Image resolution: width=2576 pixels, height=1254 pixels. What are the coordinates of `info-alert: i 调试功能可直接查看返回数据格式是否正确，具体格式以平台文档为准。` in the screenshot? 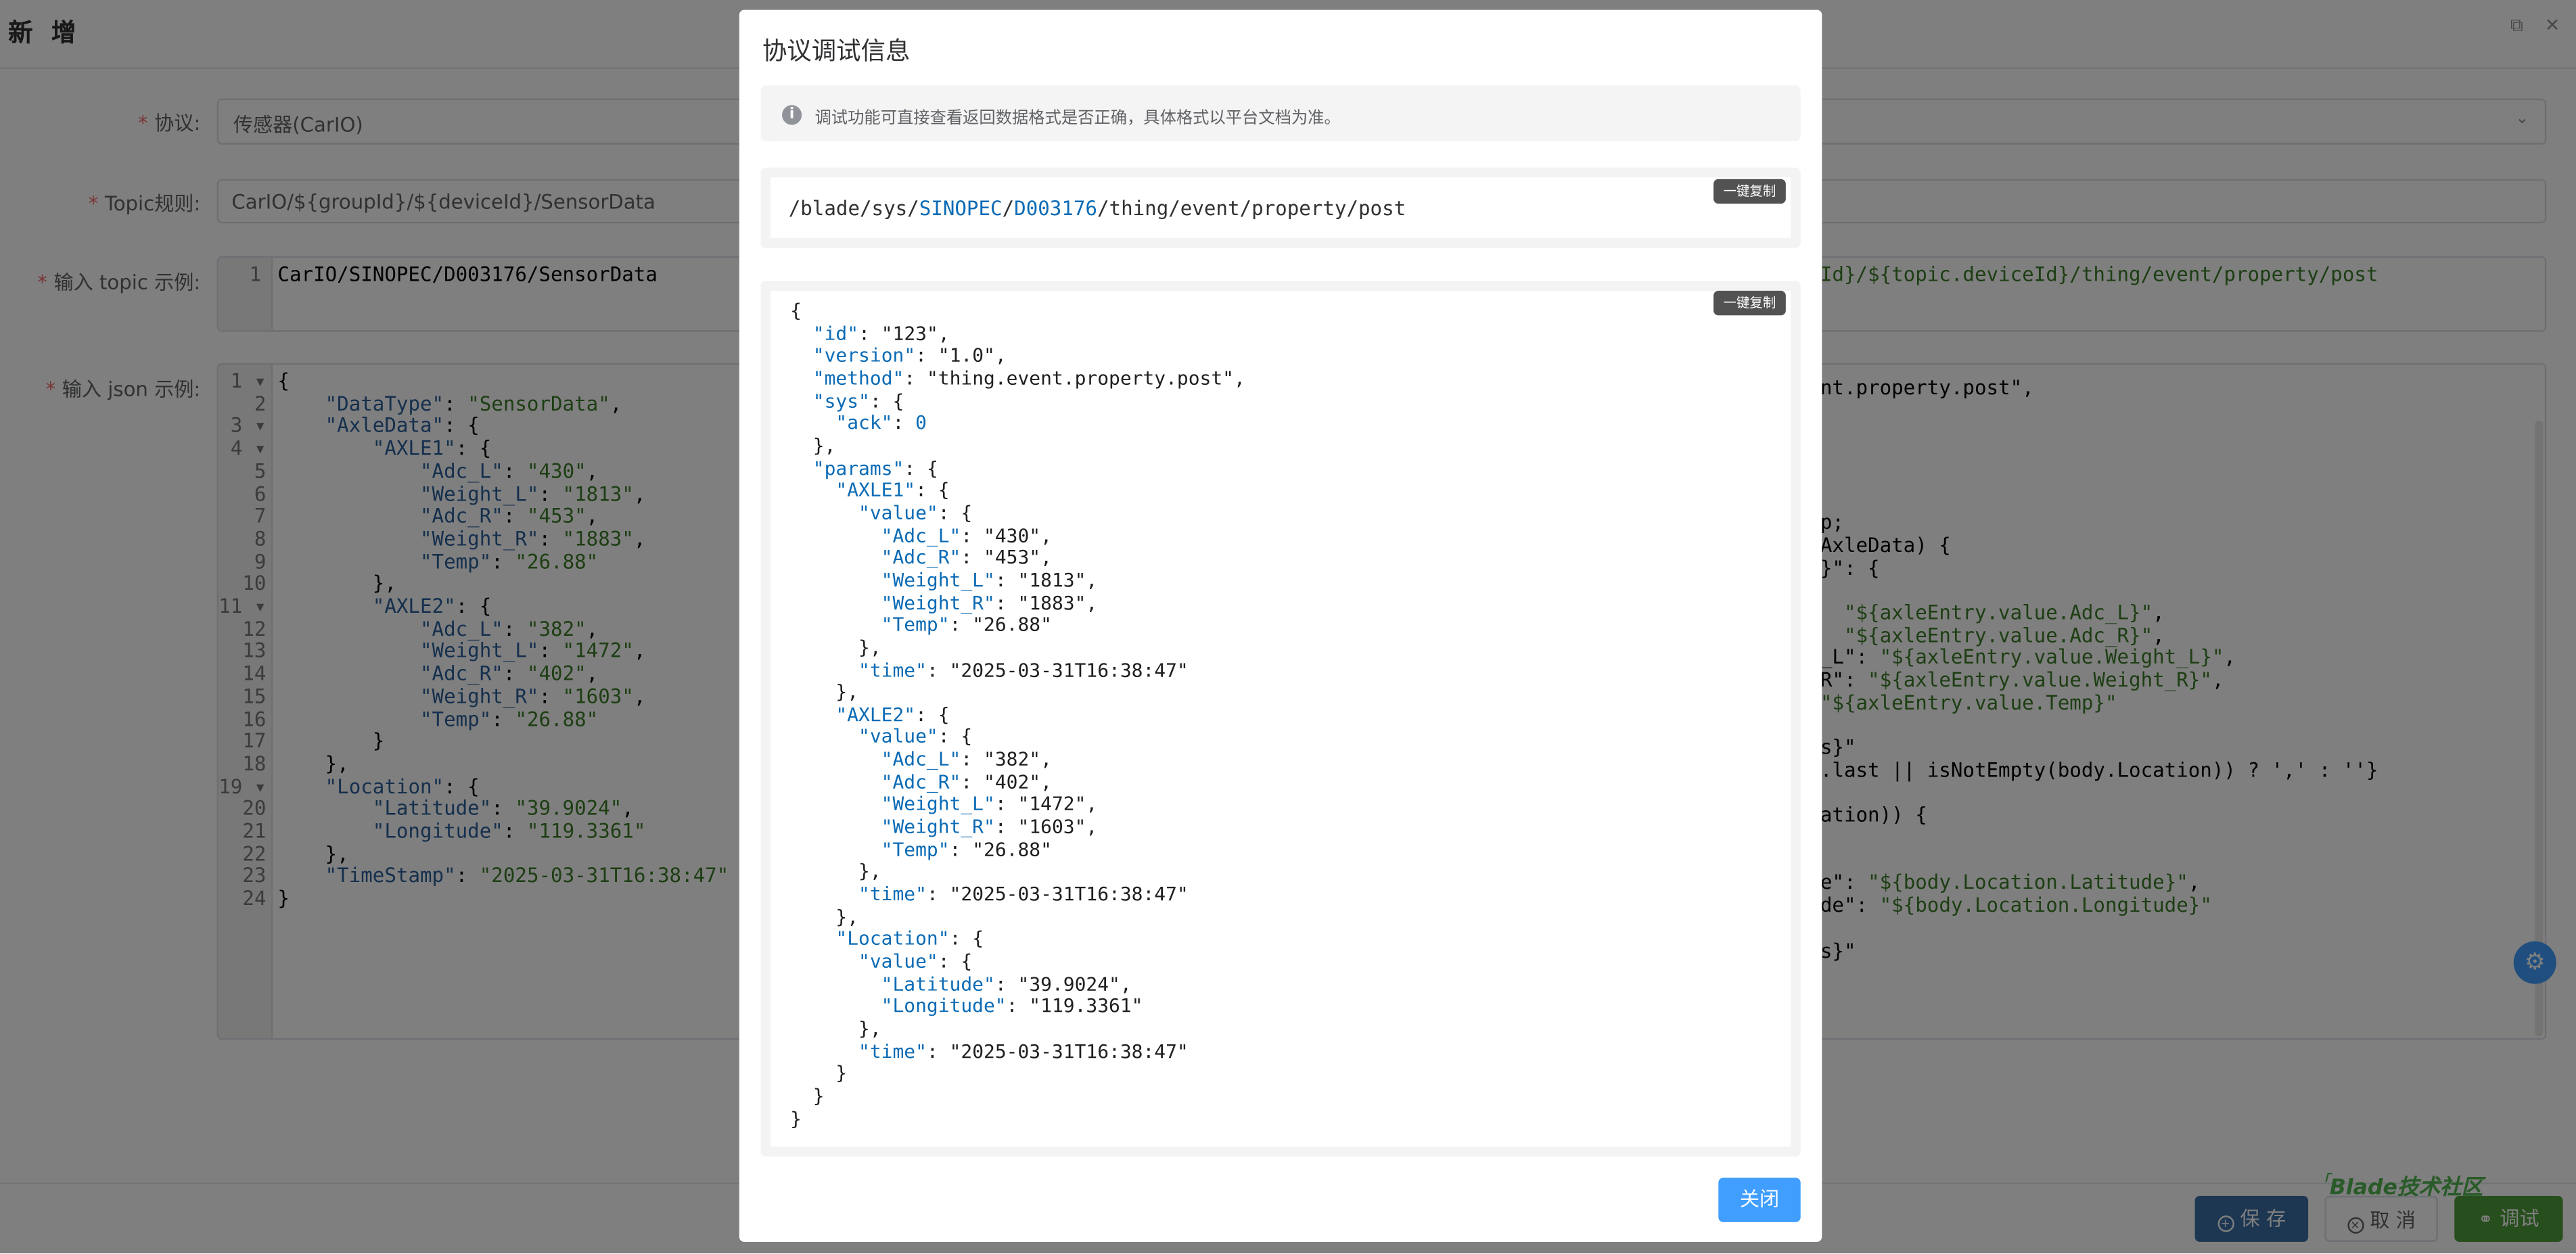 It's located at (1280, 113).